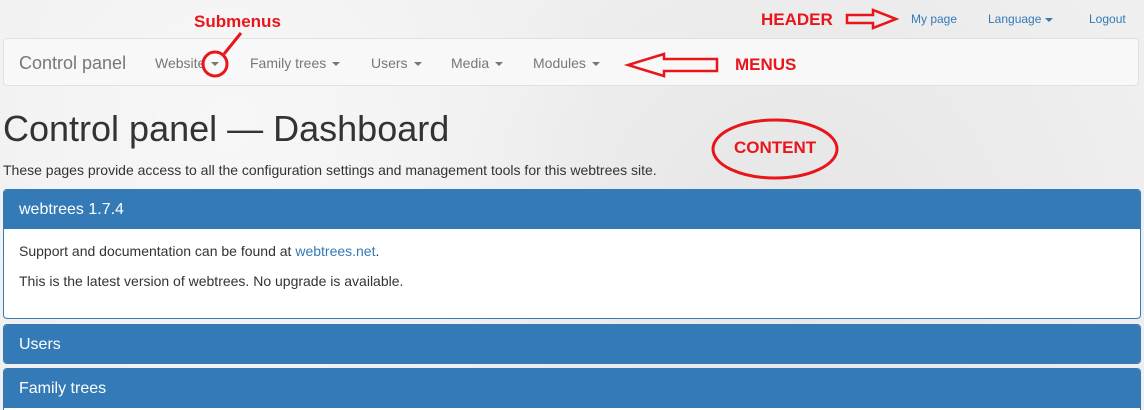  What do you see at coordinates (377, 251) in the screenshot?
I see `support-suffix: .` at bounding box center [377, 251].